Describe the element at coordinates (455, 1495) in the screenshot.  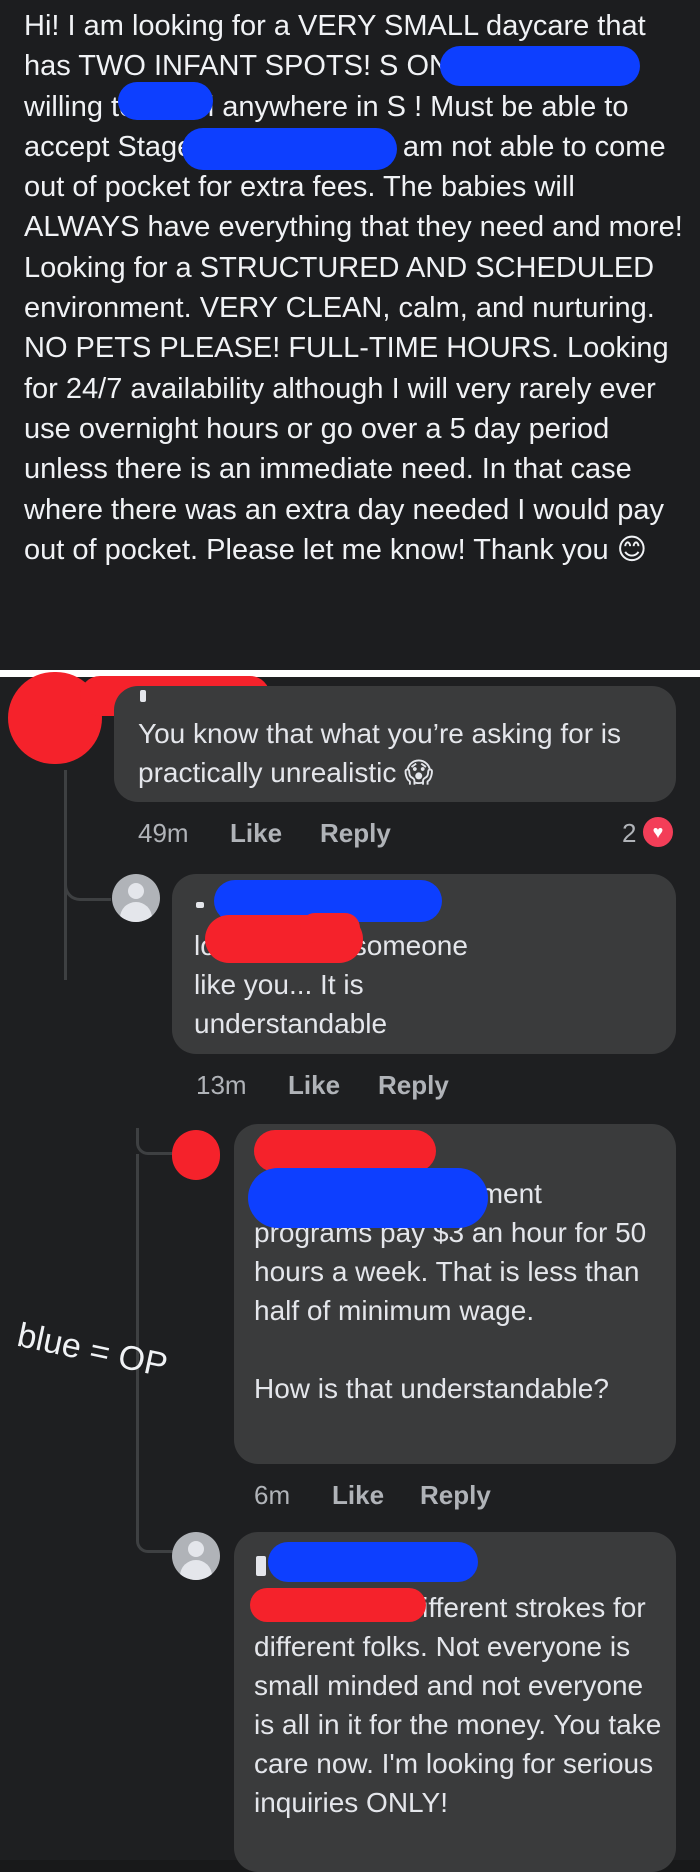
I see `reply-button-3: Reply` at that location.